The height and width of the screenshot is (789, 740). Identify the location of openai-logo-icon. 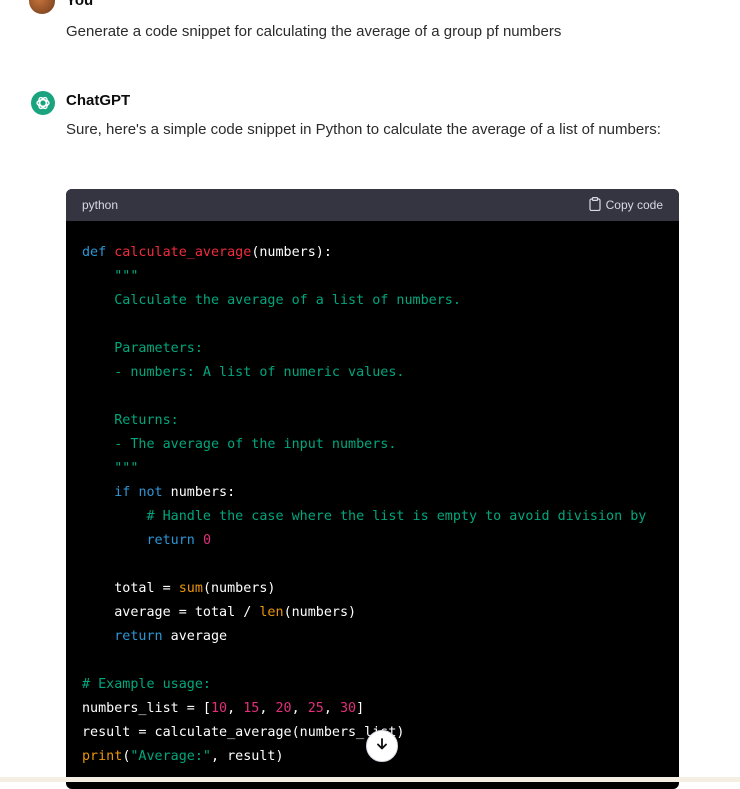
(43, 103).